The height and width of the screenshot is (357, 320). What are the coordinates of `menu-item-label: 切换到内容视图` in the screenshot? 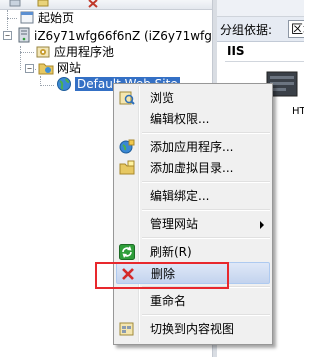 It's located at (192, 329).